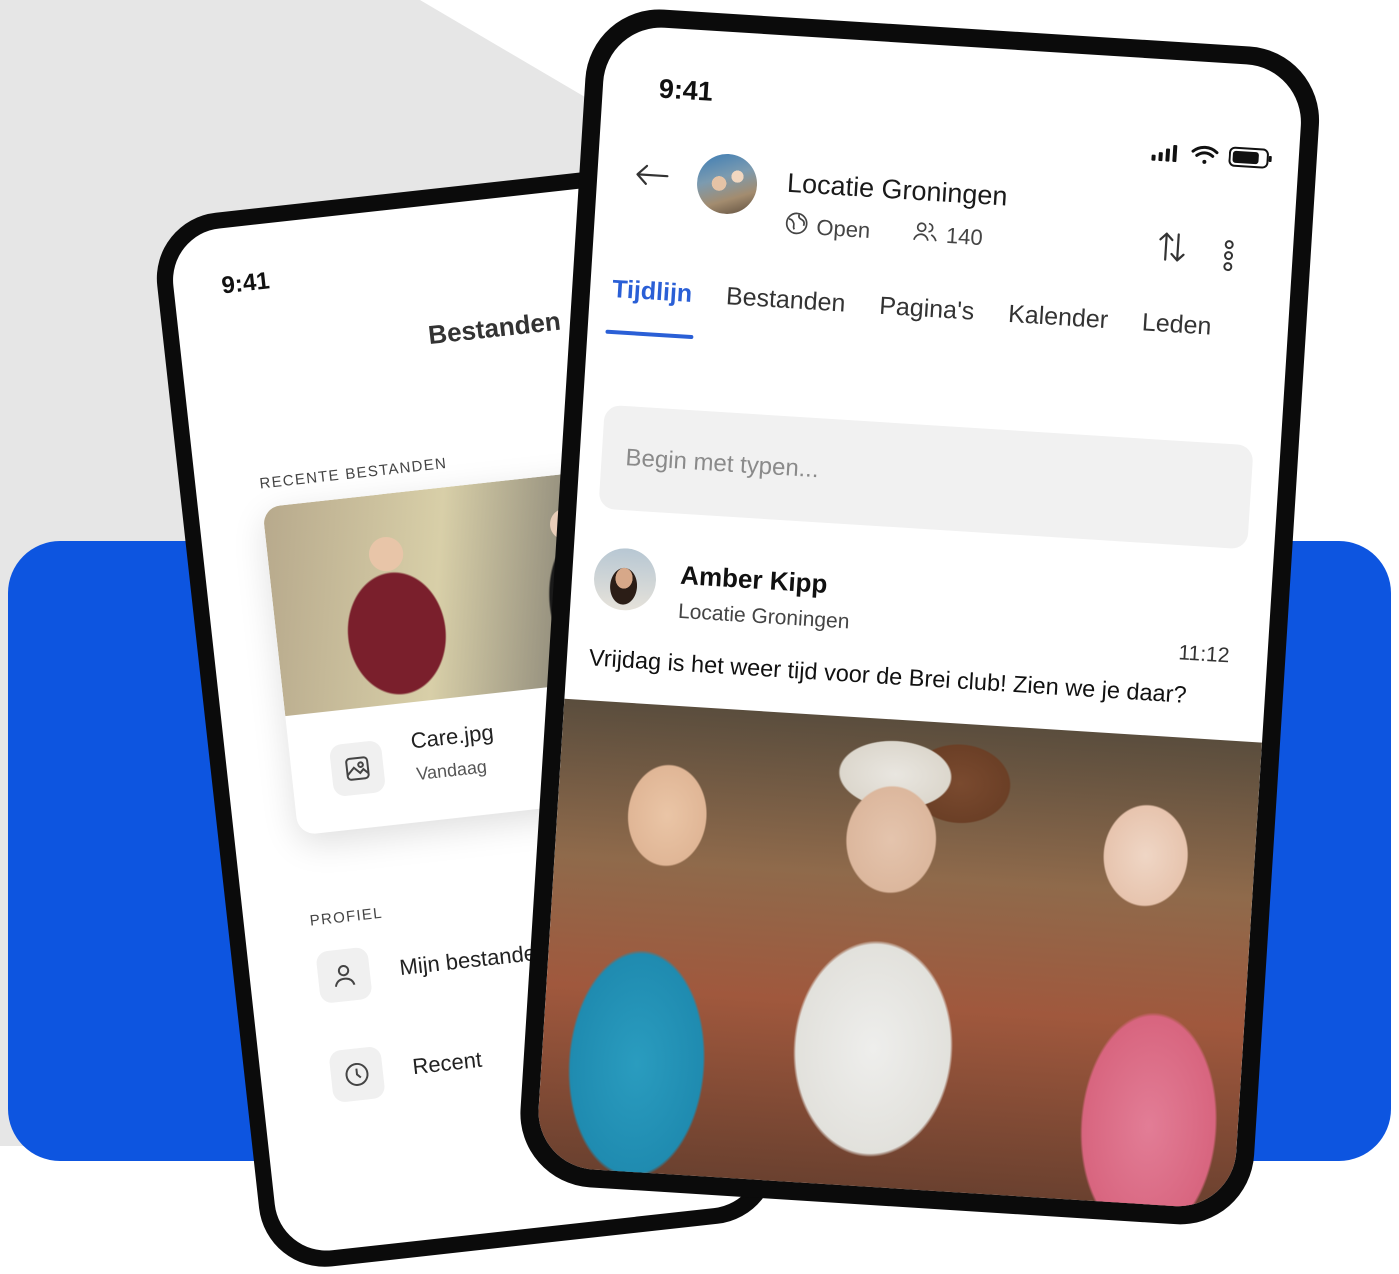 The image size is (1399, 1274). Describe the element at coordinates (452, 736) in the screenshot. I see `file-name: Care.jpg` at that location.